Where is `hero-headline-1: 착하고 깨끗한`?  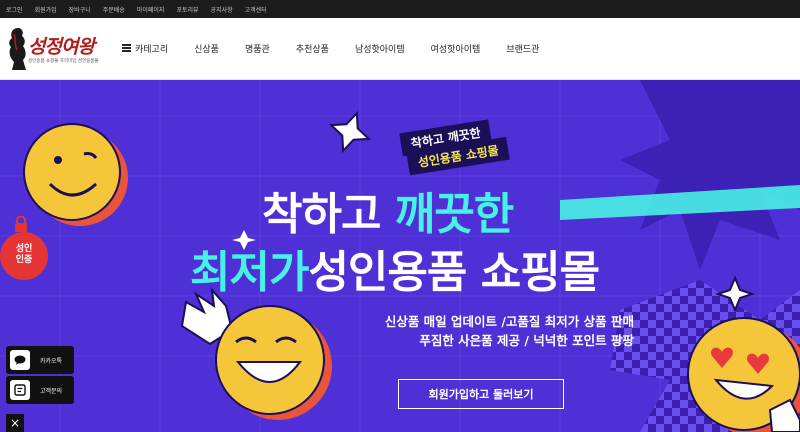
hero-headline-1: 착하고 깨끗한 is located at coordinates (388, 210).